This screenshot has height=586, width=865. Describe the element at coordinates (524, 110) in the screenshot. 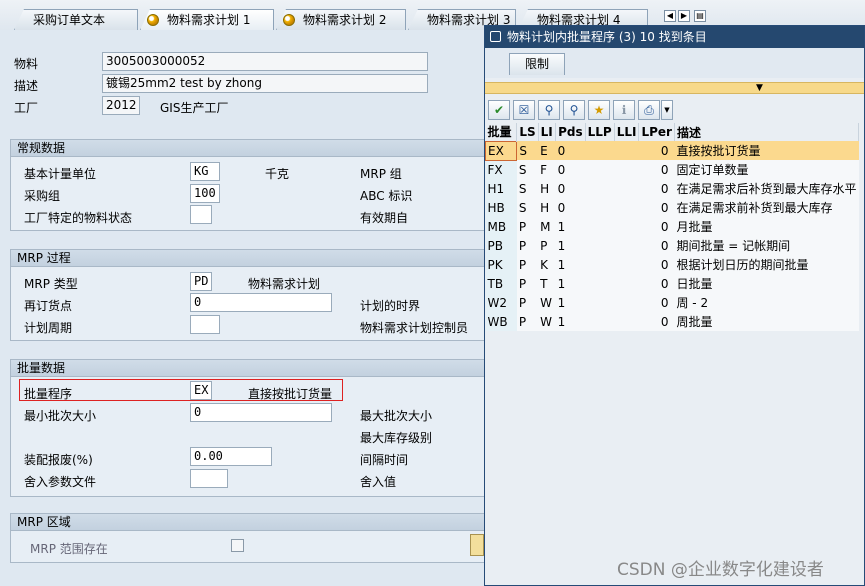

I see `cancel-icon: ☒` at that location.